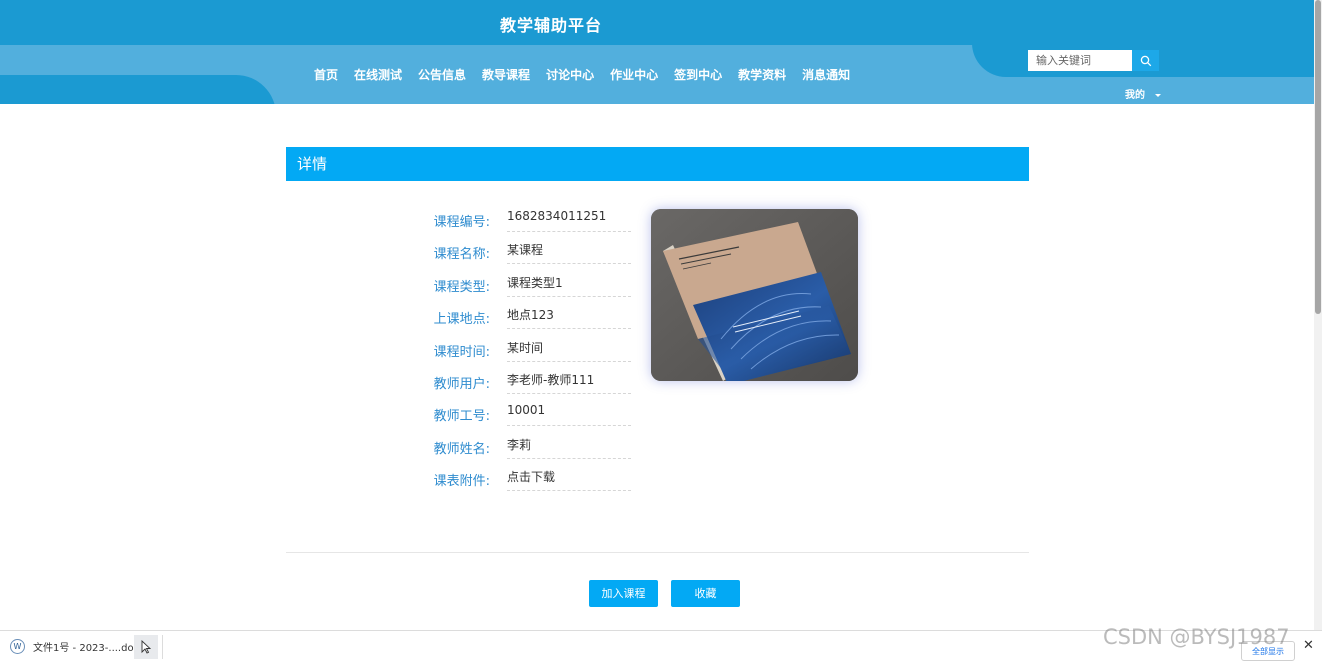 Image resolution: width=1322 pixels, height=662 pixels. What do you see at coordinates (762, 74) in the screenshot?
I see `nav-materials: 教学资料` at bounding box center [762, 74].